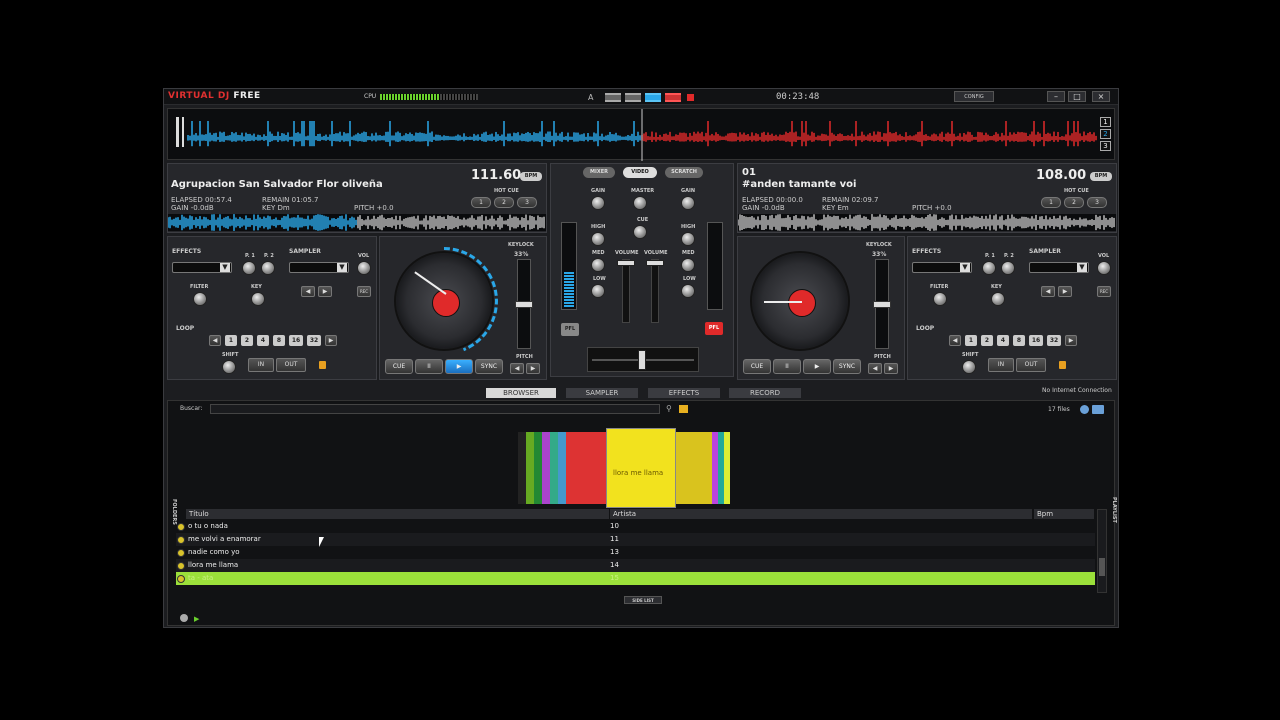  Describe the element at coordinates (524, 304) in the screenshot. I see `left-pitch-handle` at that location.